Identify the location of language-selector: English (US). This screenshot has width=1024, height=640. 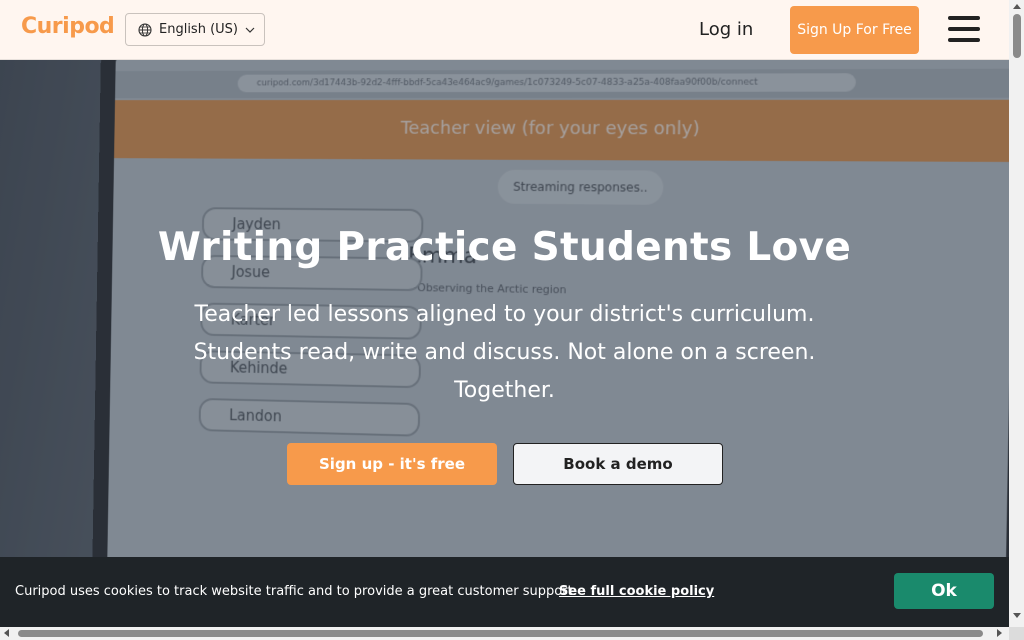
(195, 29).